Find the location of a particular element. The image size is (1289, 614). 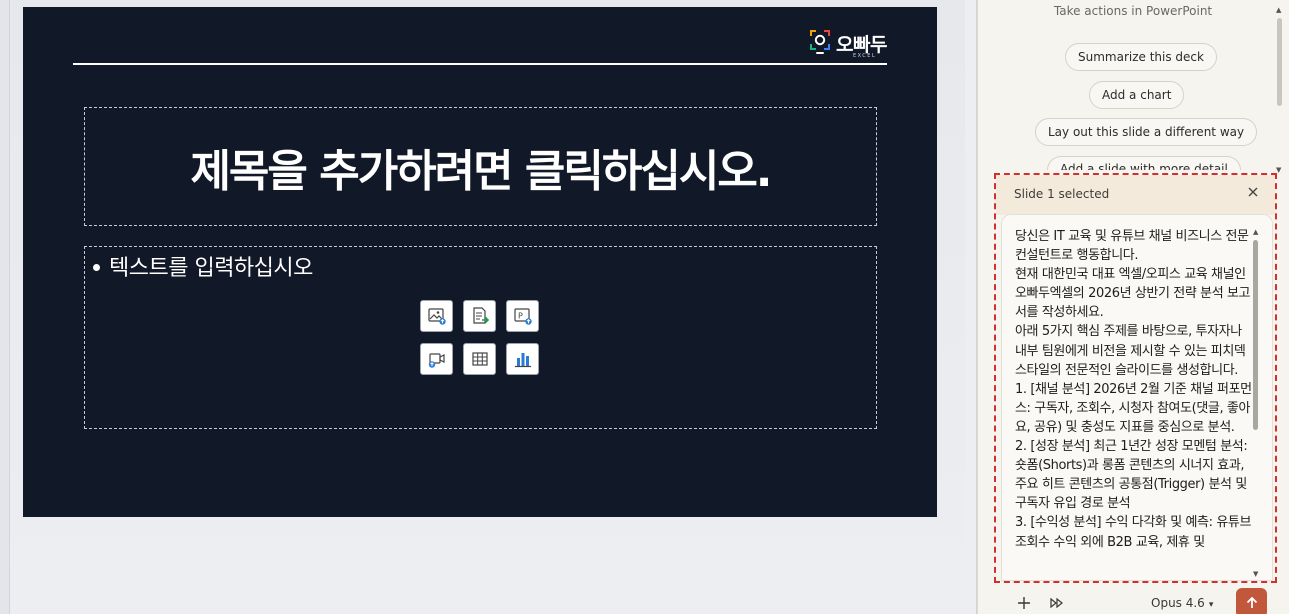

bullet-dot is located at coordinates (96, 267).